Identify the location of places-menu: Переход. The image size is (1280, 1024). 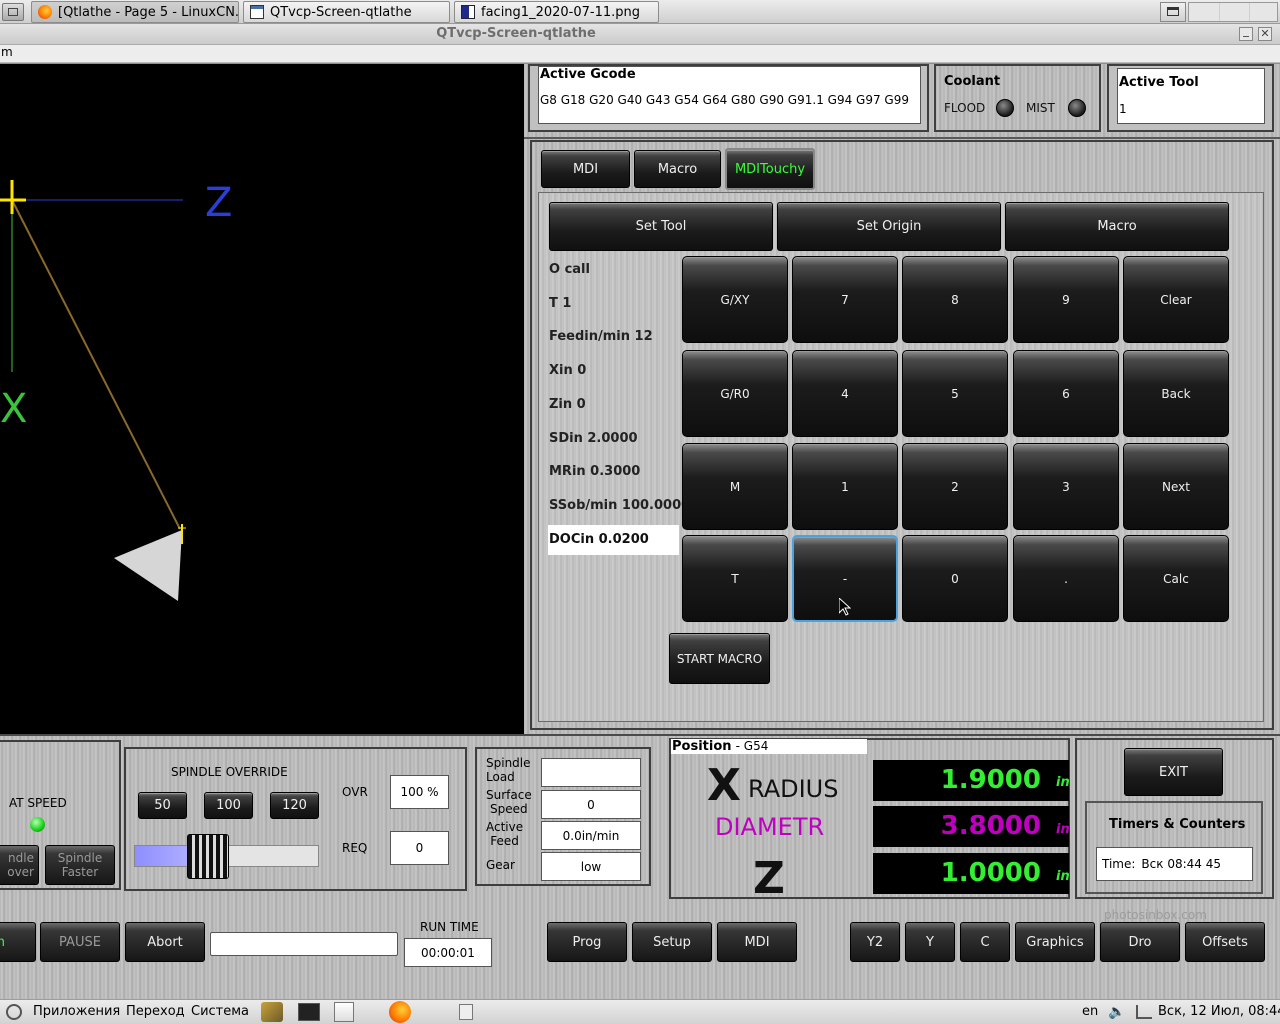
(155, 1011).